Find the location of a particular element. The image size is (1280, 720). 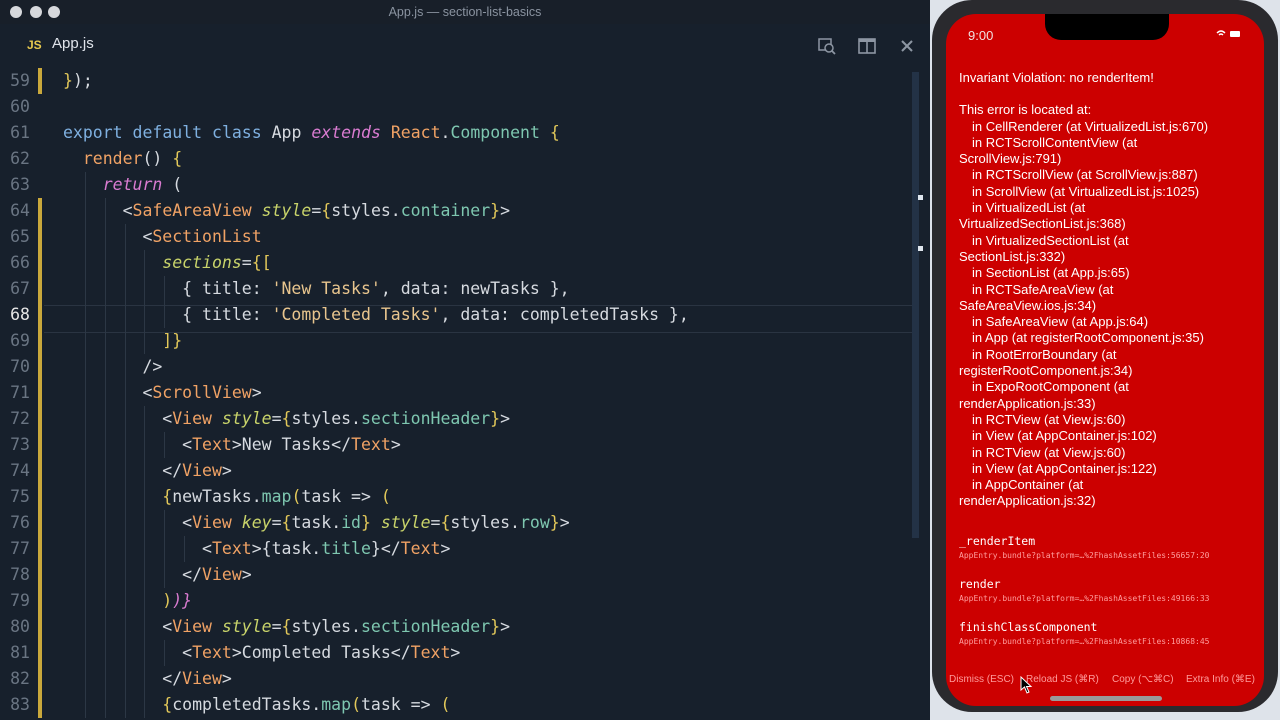

code-token: > is located at coordinates (564, 522).